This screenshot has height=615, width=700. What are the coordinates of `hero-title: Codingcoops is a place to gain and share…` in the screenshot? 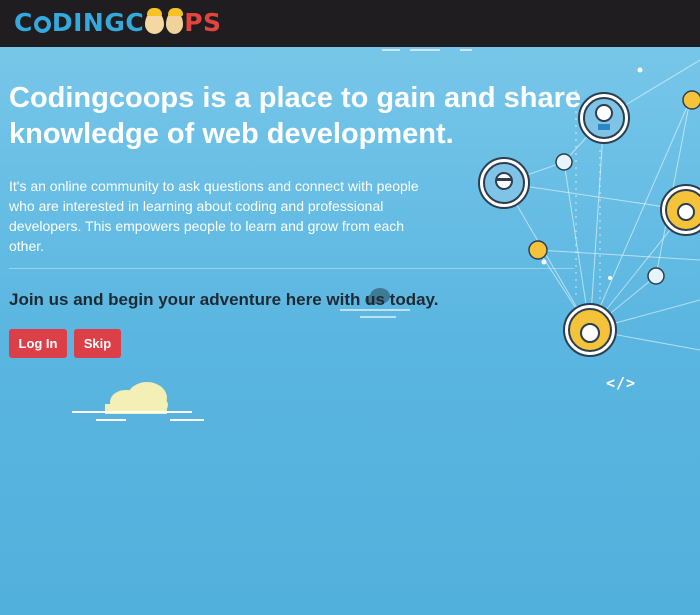 It's located at (295, 116).